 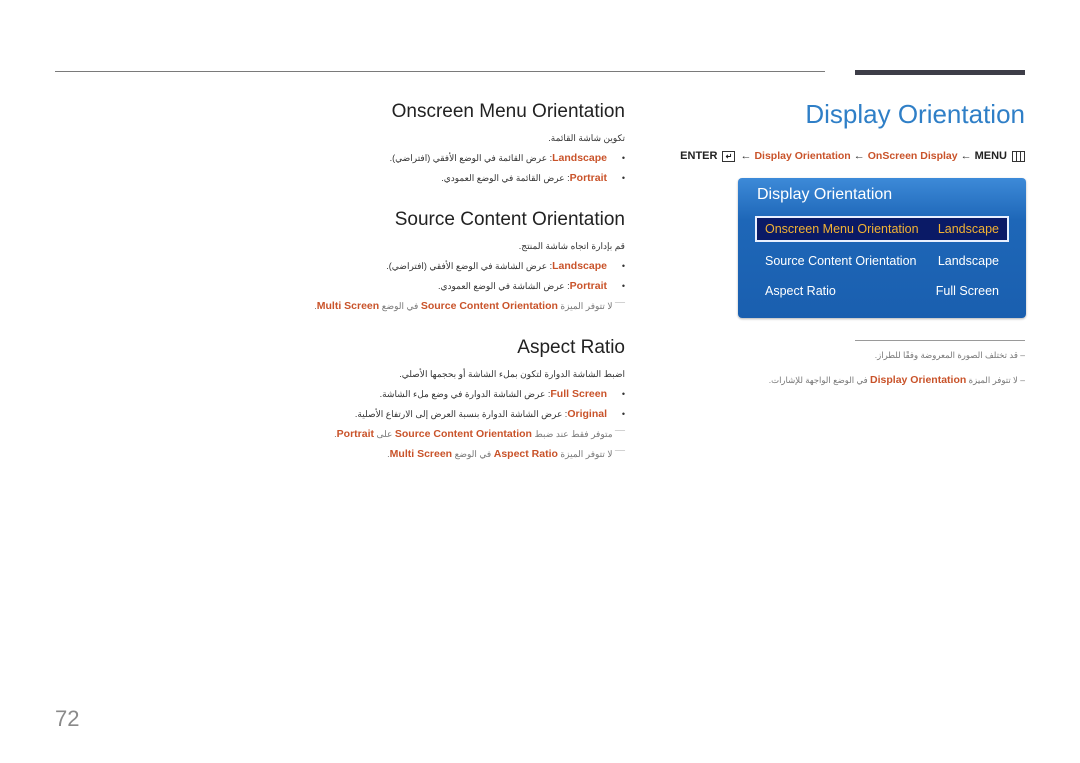 I want to click on page-title: Display Orientation, so click(x=915, y=114).